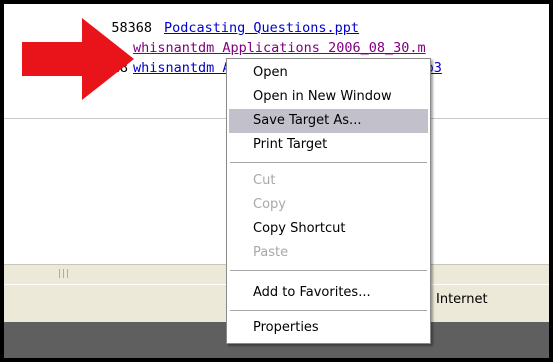 This screenshot has height=362, width=553. What do you see at coordinates (328, 328) in the screenshot?
I see `menu-item-properties: Properties` at bounding box center [328, 328].